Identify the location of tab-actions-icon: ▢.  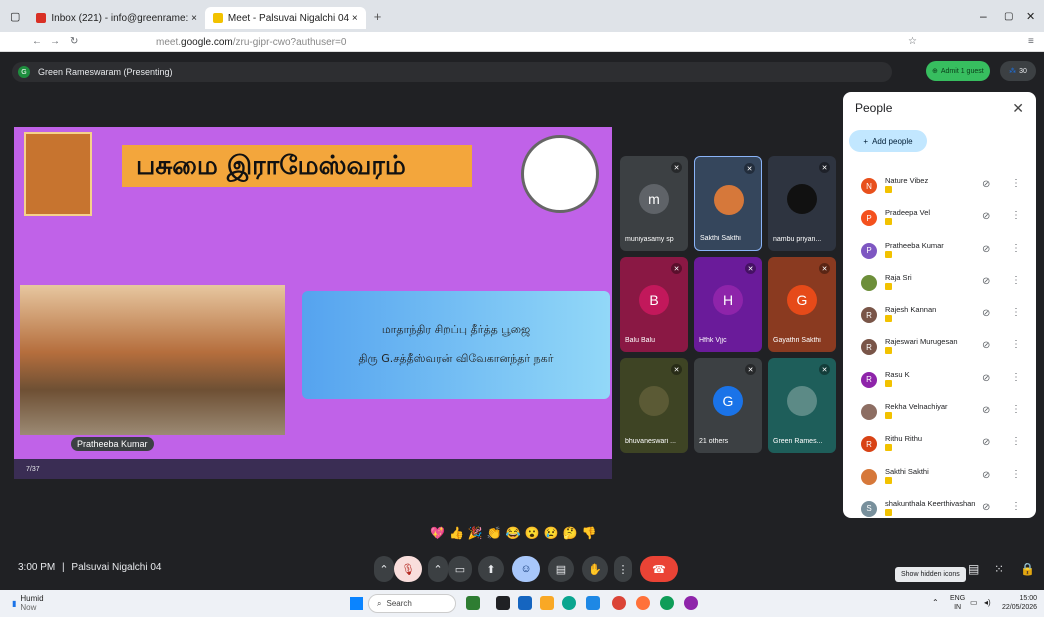
(15, 16).